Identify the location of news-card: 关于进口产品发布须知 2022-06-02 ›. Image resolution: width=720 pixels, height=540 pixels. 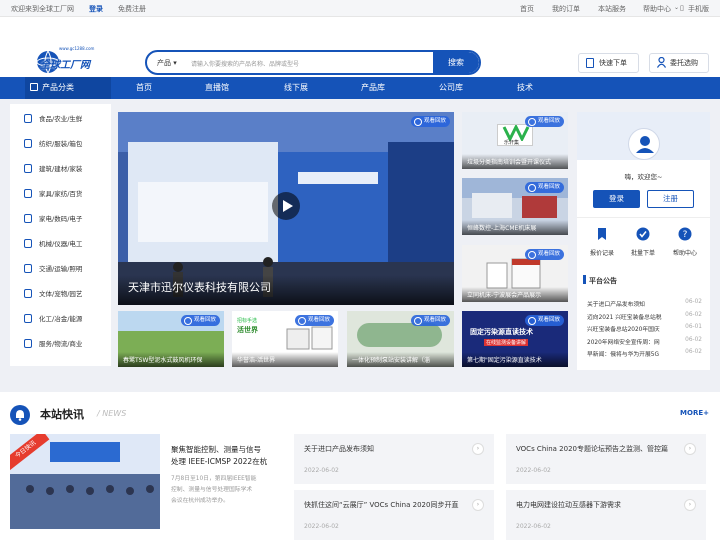
(394, 459).